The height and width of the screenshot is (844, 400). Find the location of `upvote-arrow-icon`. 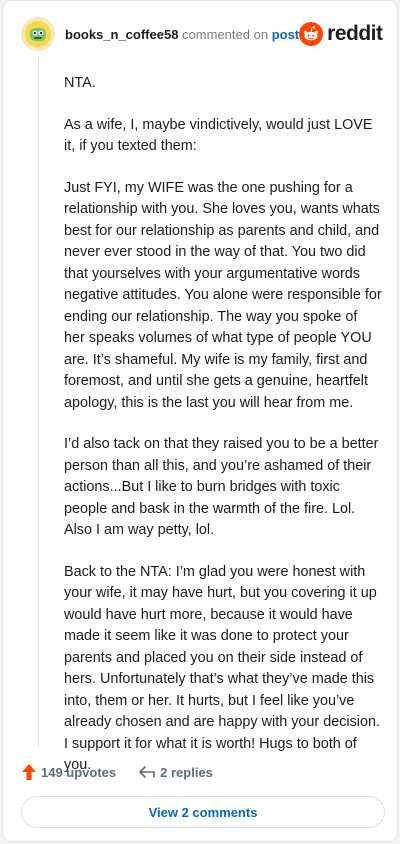

upvote-arrow-icon is located at coordinates (29, 772).